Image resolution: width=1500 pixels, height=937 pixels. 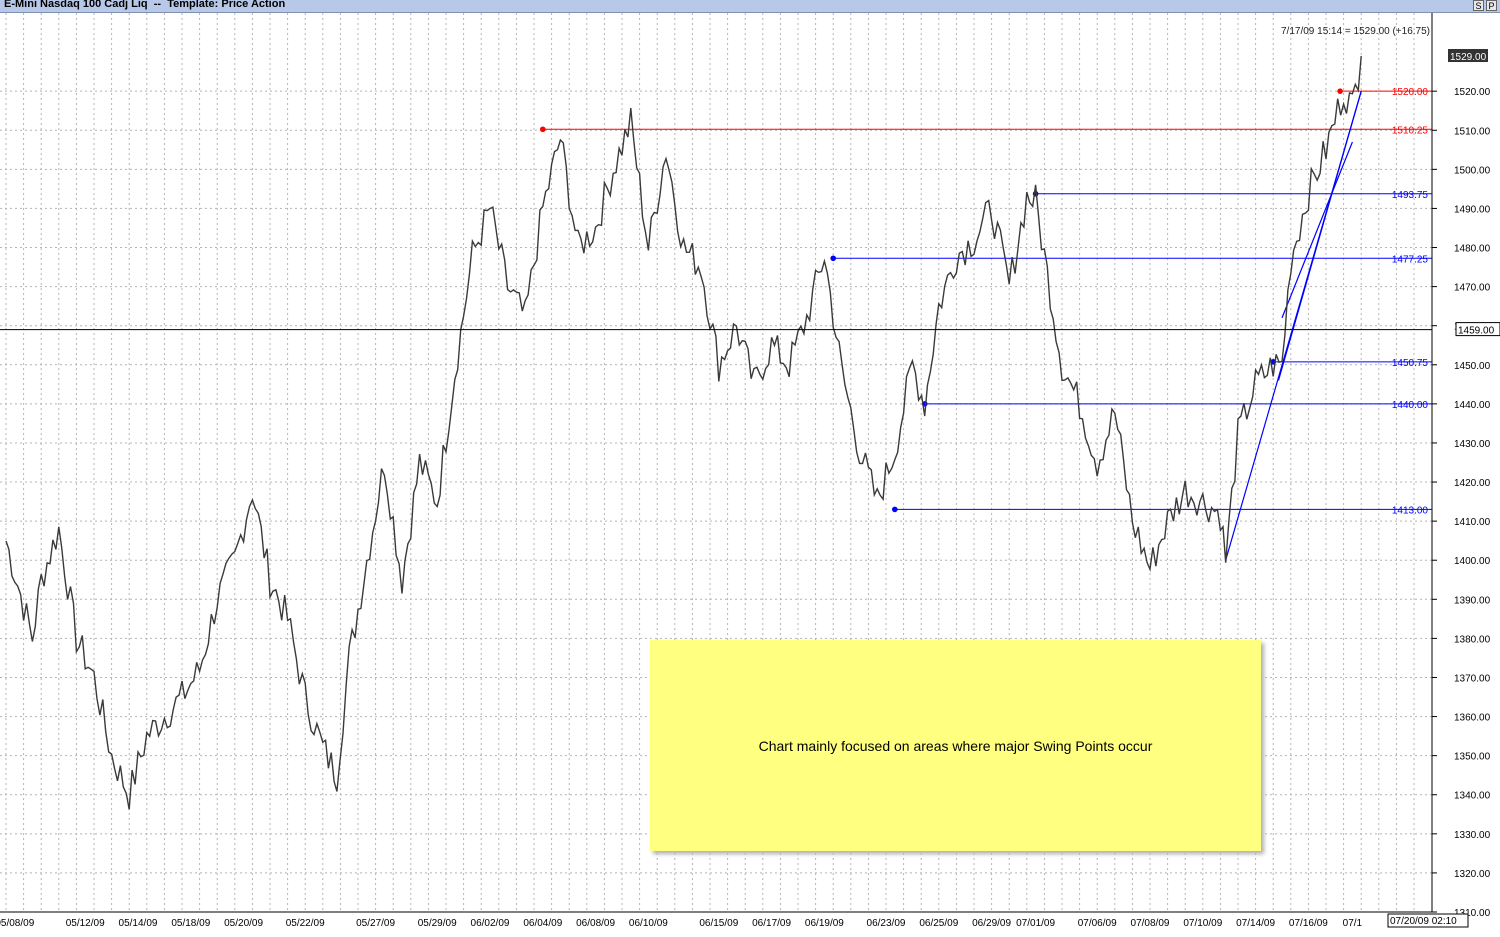 What do you see at coordinates (1255, 923) in the screenshot?
I see `x-tick-label: 07/14/09` at bounding box center [1255, 923].